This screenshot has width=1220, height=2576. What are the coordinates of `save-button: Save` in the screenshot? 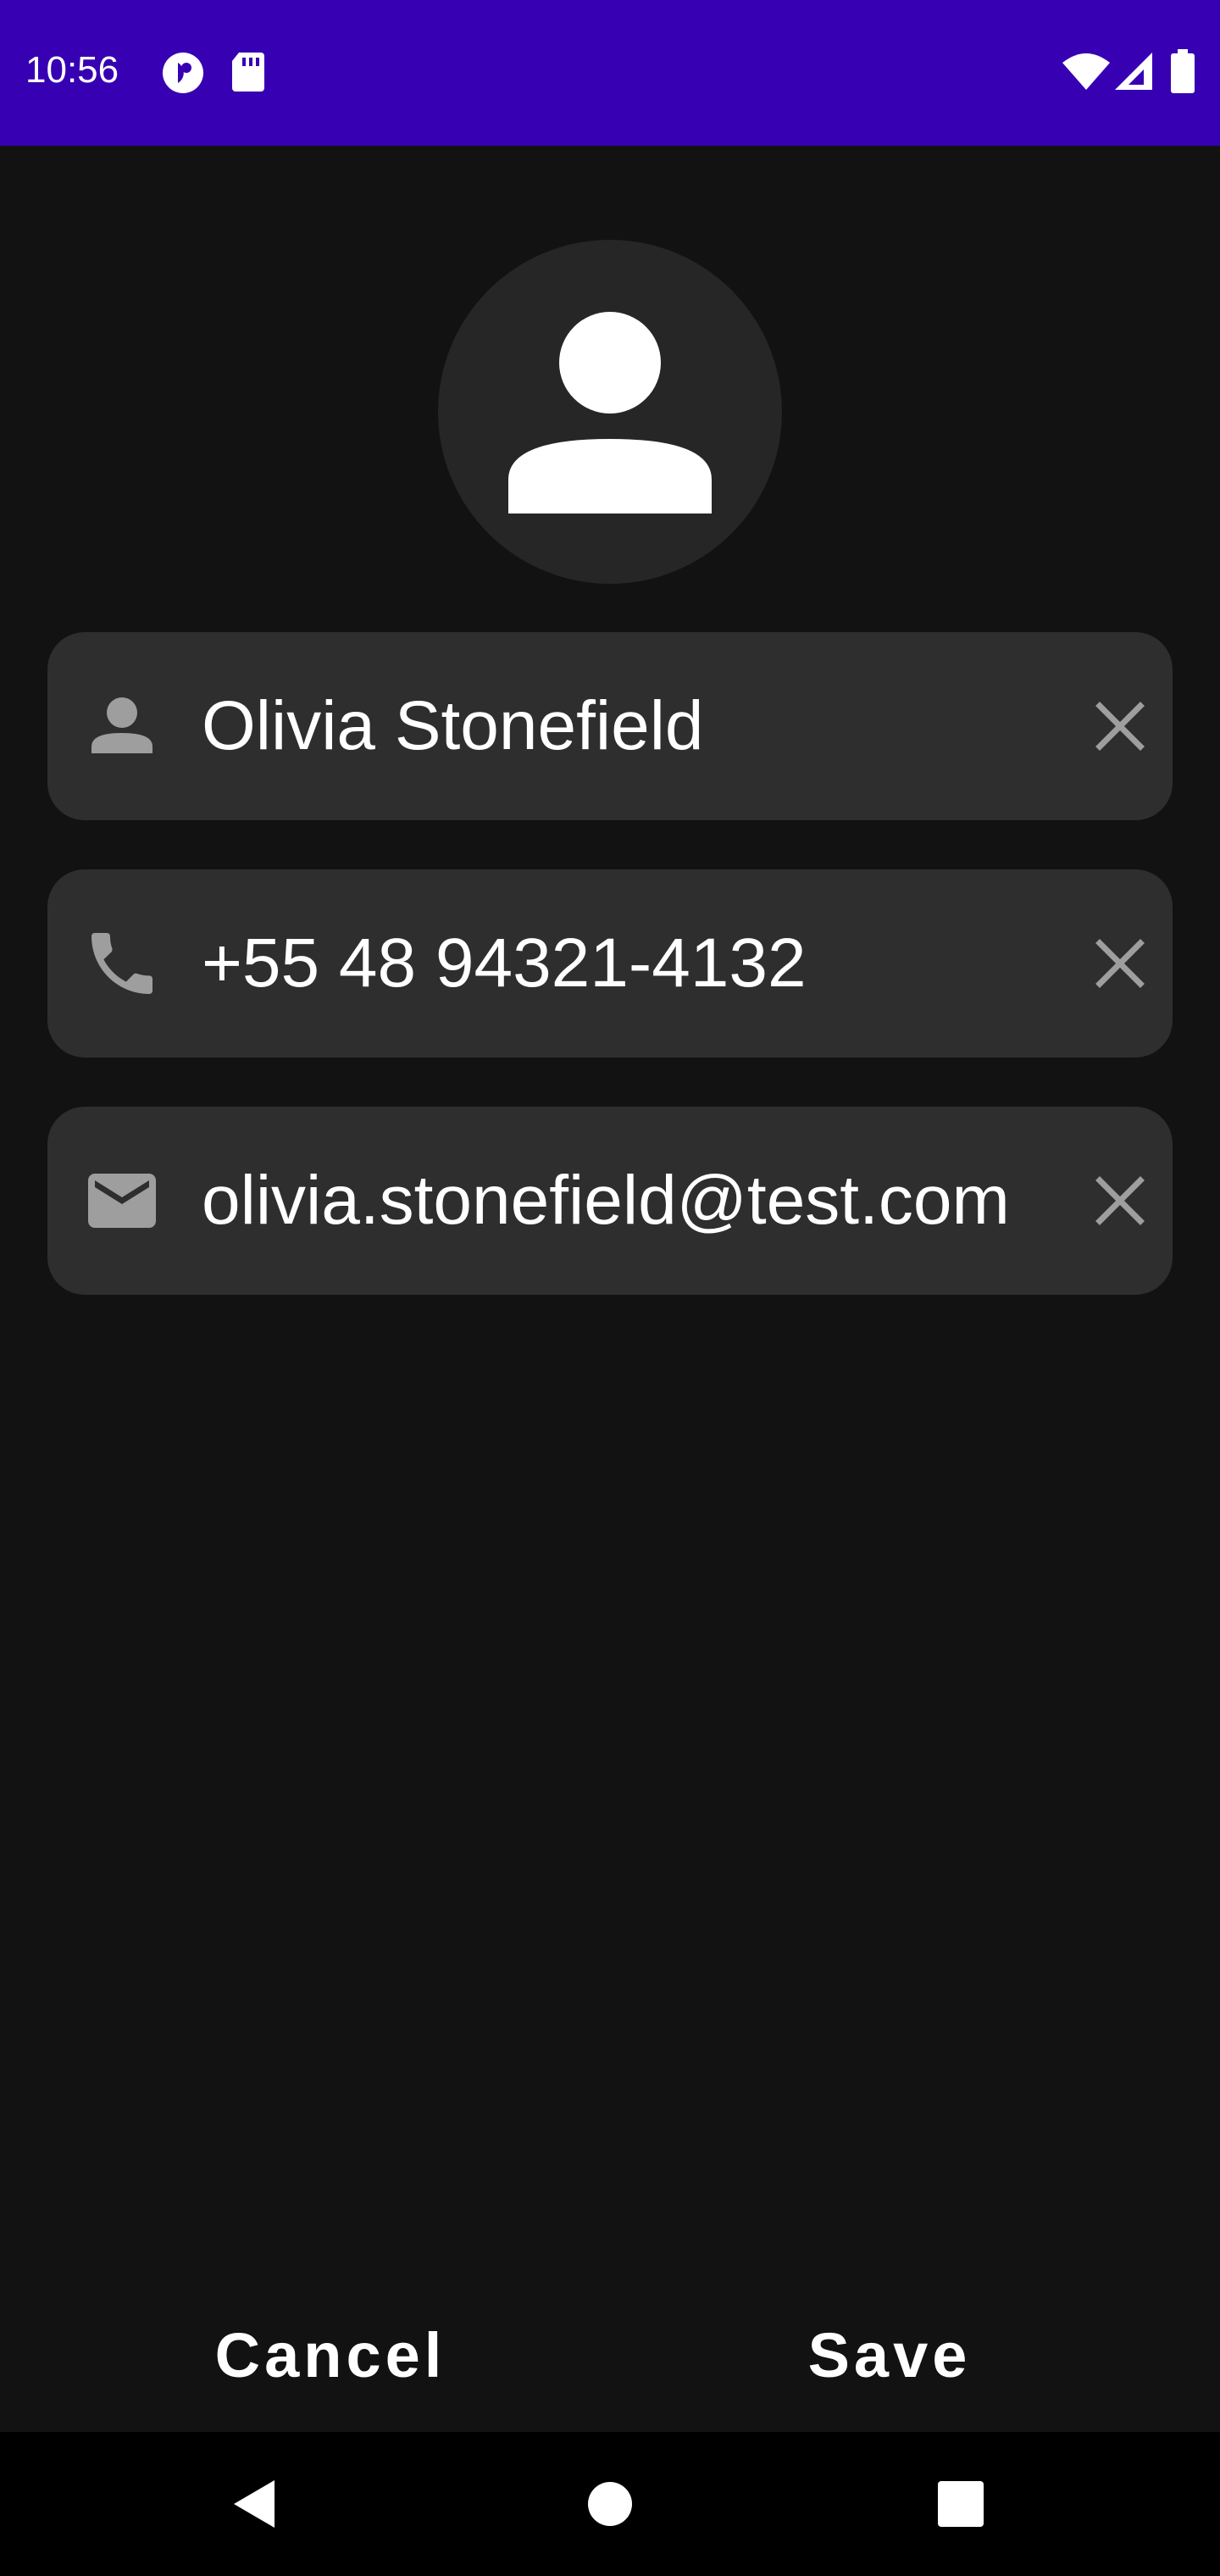 It's located at (890, 2356).